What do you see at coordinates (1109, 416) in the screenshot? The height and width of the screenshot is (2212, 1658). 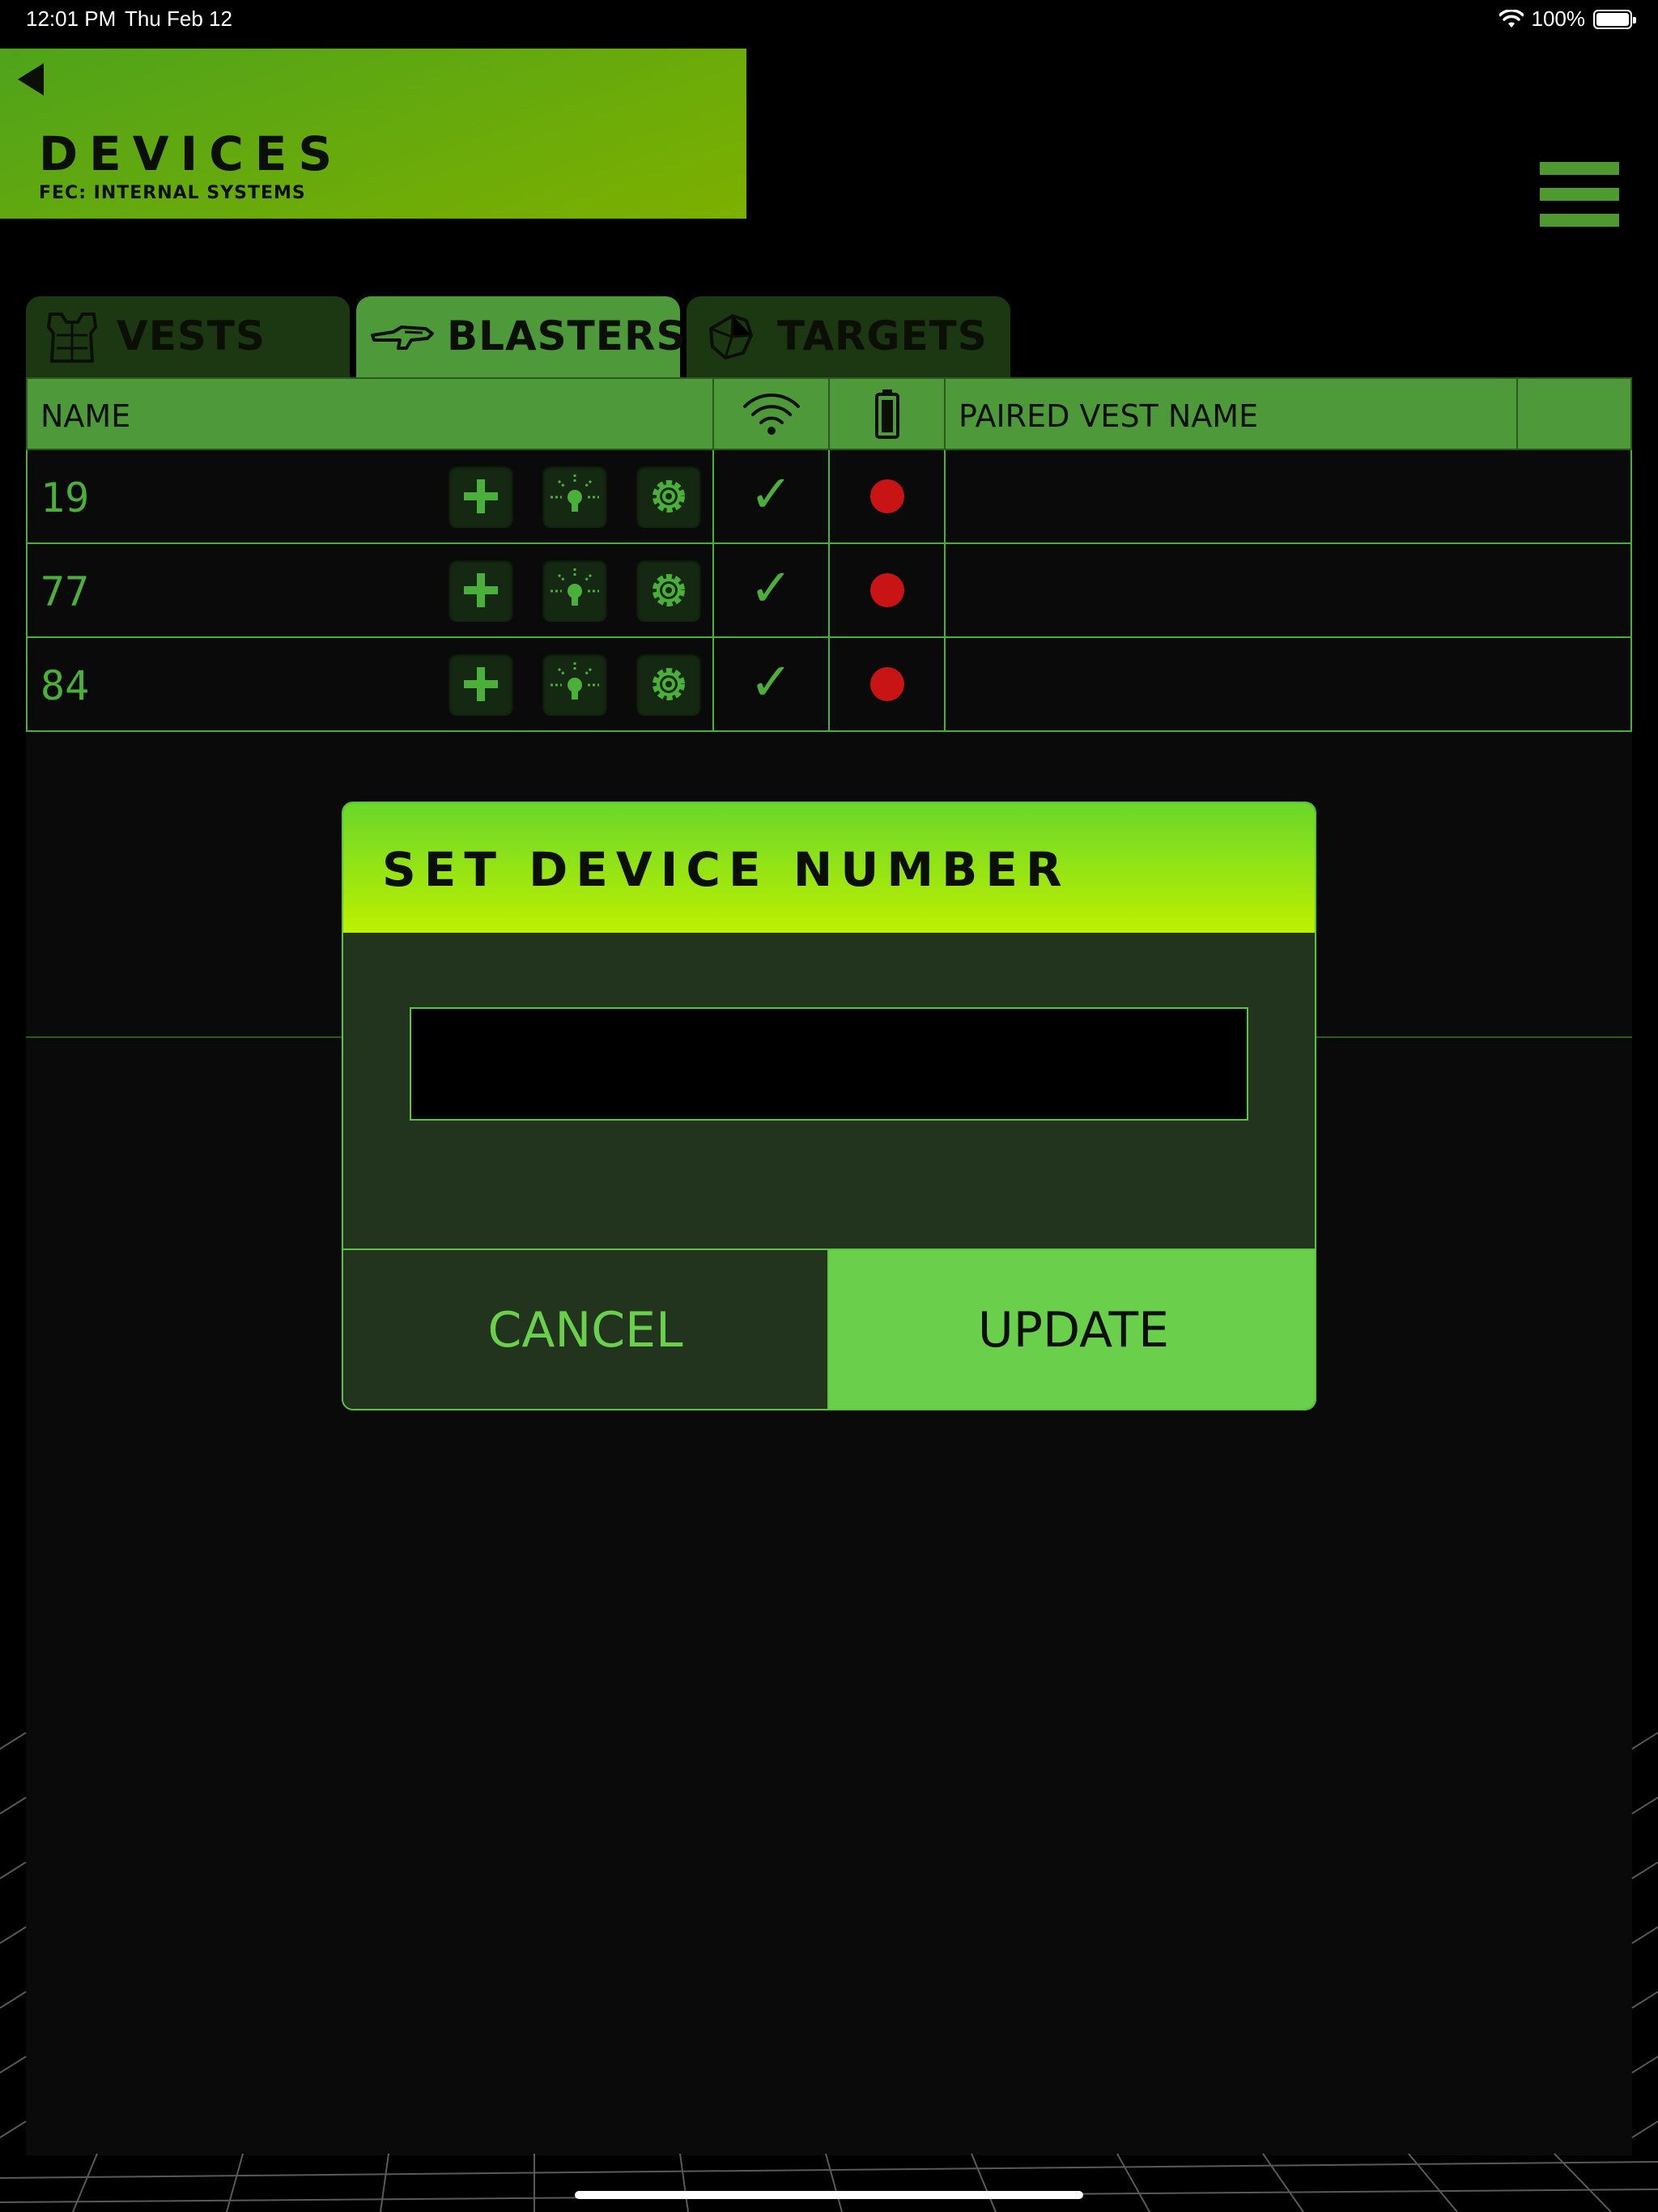 I see `column-paired-label: PAIRED VEST NAME` at bounding box center [1109, 416].